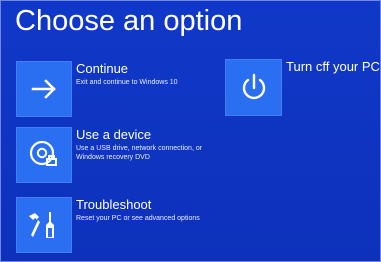  I want to click on tools-icon, so click(41, 225).